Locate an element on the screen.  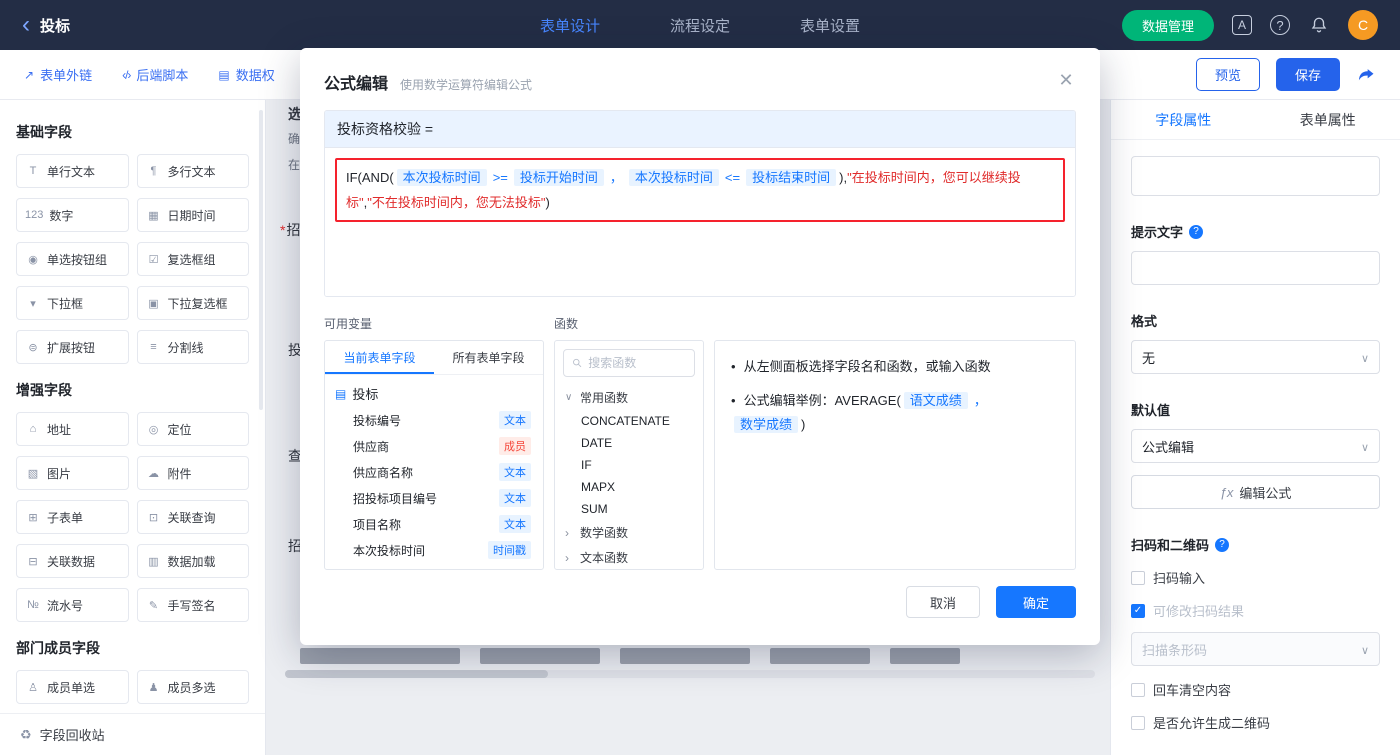
palette-item-radio-group: ◉ 单选按钮组 is located at coordinates (72, 259).